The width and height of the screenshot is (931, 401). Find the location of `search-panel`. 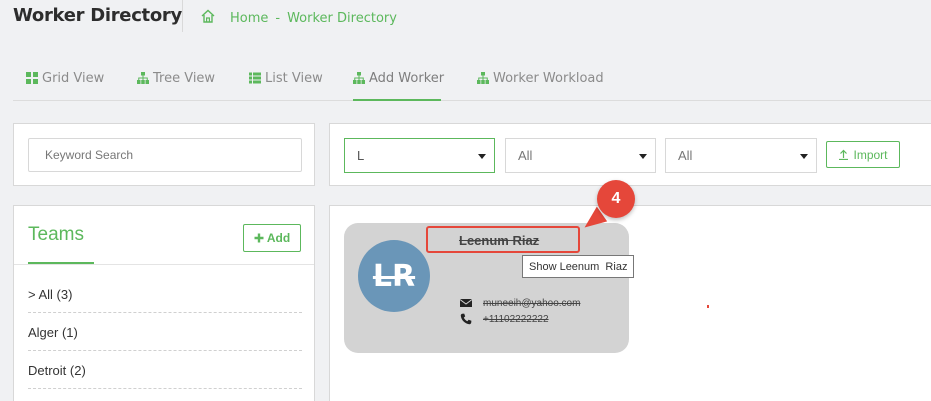

search-panel is located at coordinates (164, 154).